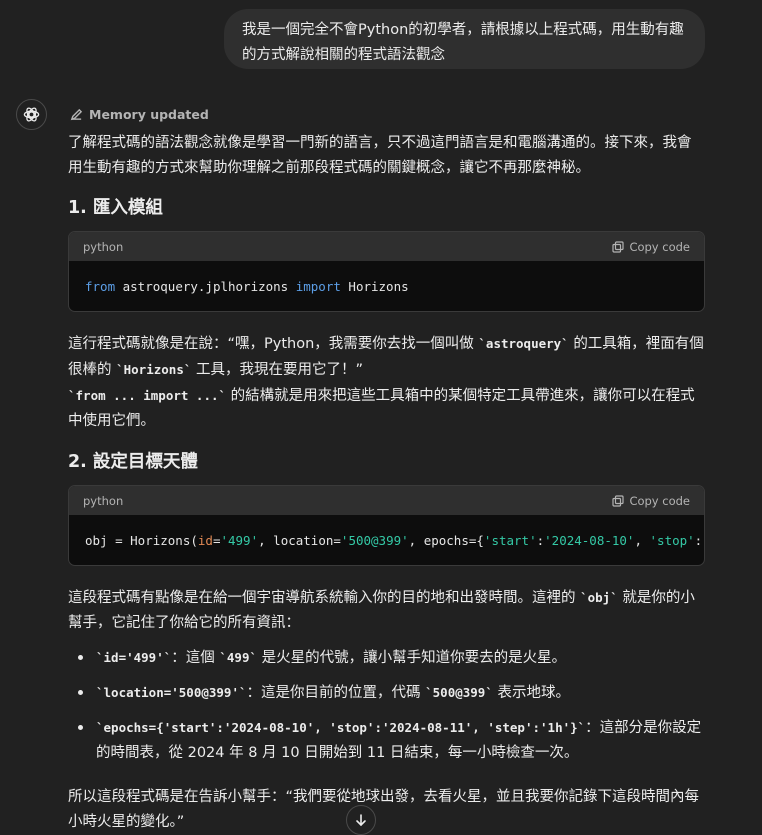  I want to click on code-token: 'start', so click(510, 540).